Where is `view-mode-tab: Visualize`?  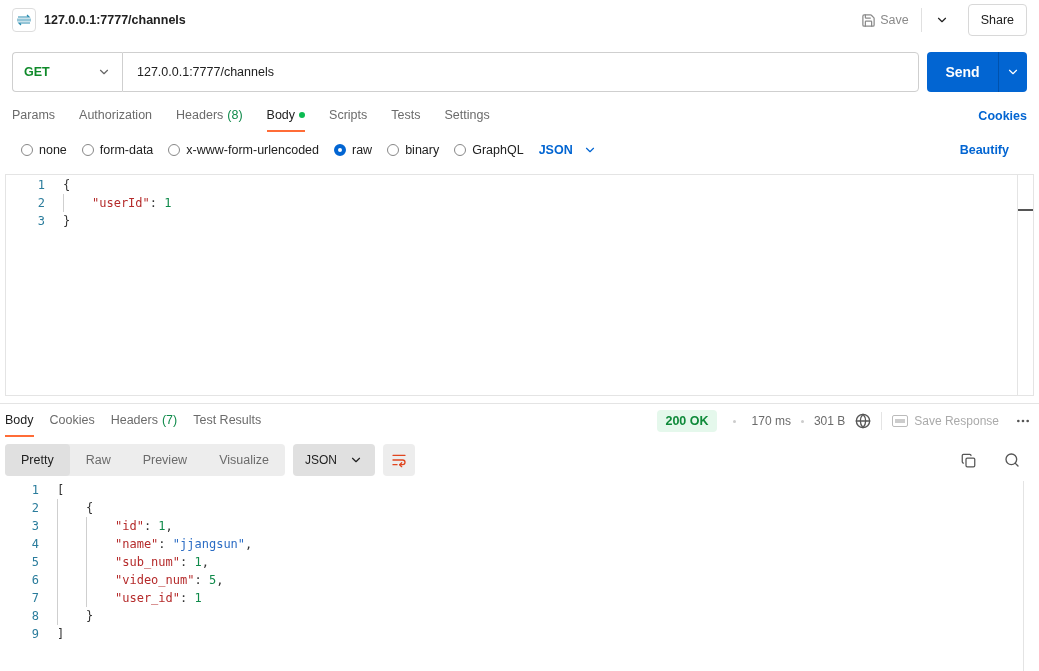 view-mode-tab: Visualize is located at coordinates (244, 460).